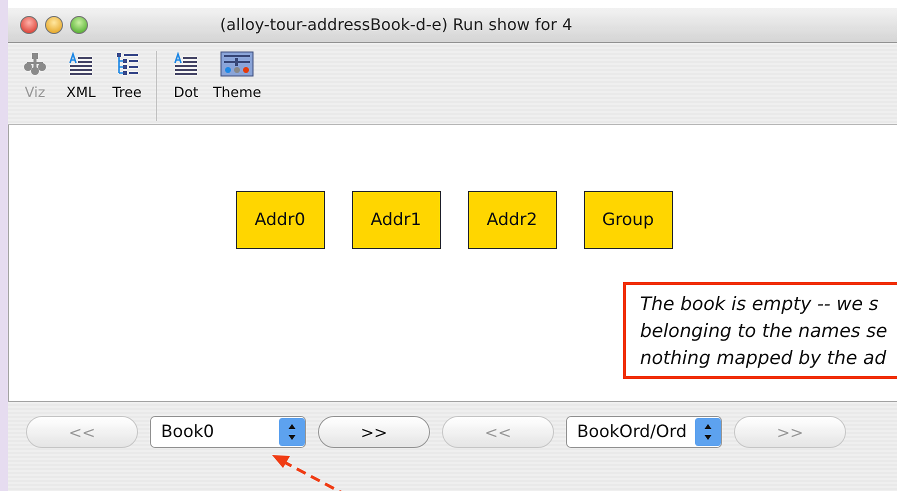 This screenshot has height=491, width=897. Describe the element at coordinates (280, 220) in the screenshot. I see `graph-node: Addr0` at that location.